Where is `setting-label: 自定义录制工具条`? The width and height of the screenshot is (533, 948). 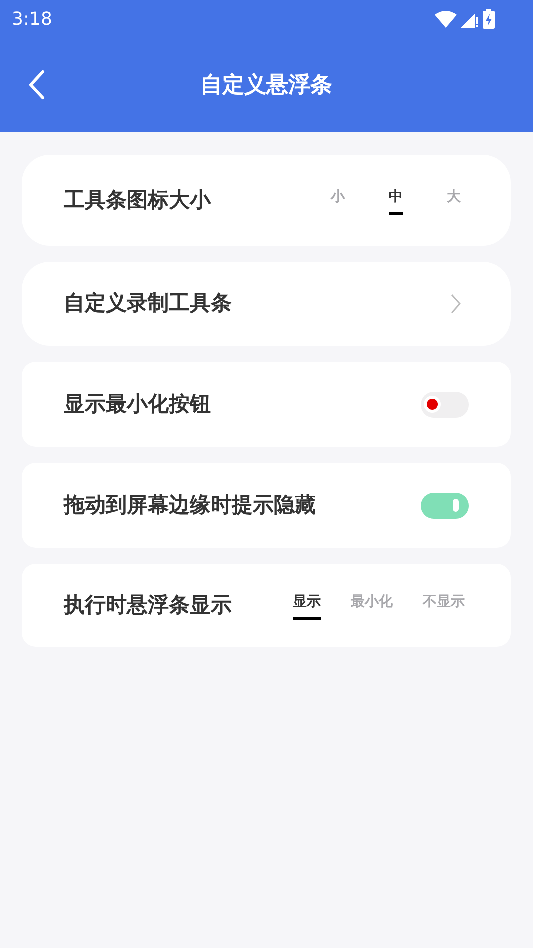
setting-label: 自定义录制工具条 is located at coordinates (148, 304).